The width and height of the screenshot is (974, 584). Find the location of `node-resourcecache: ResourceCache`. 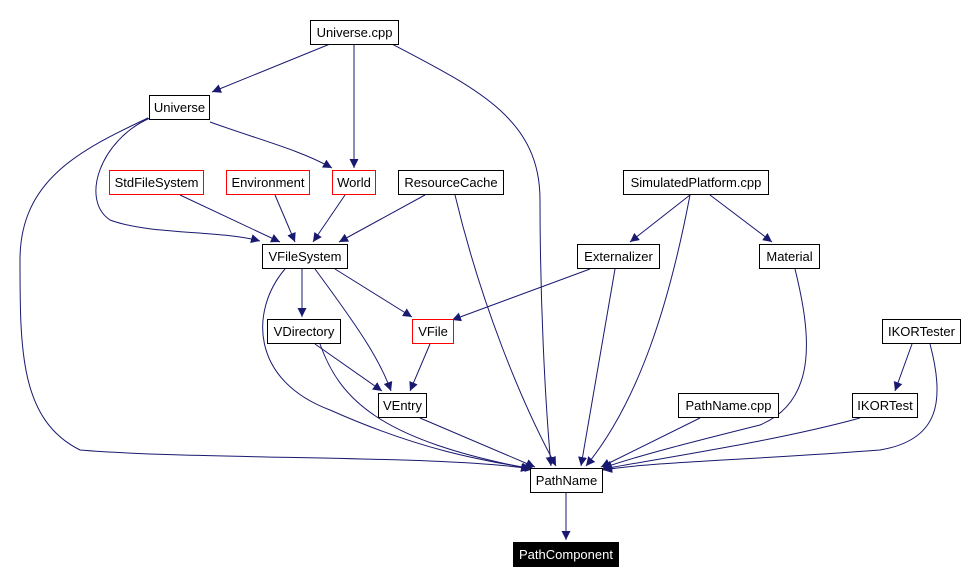

node-resourcecache: ResourceCache is located at coordinates (451, 182).